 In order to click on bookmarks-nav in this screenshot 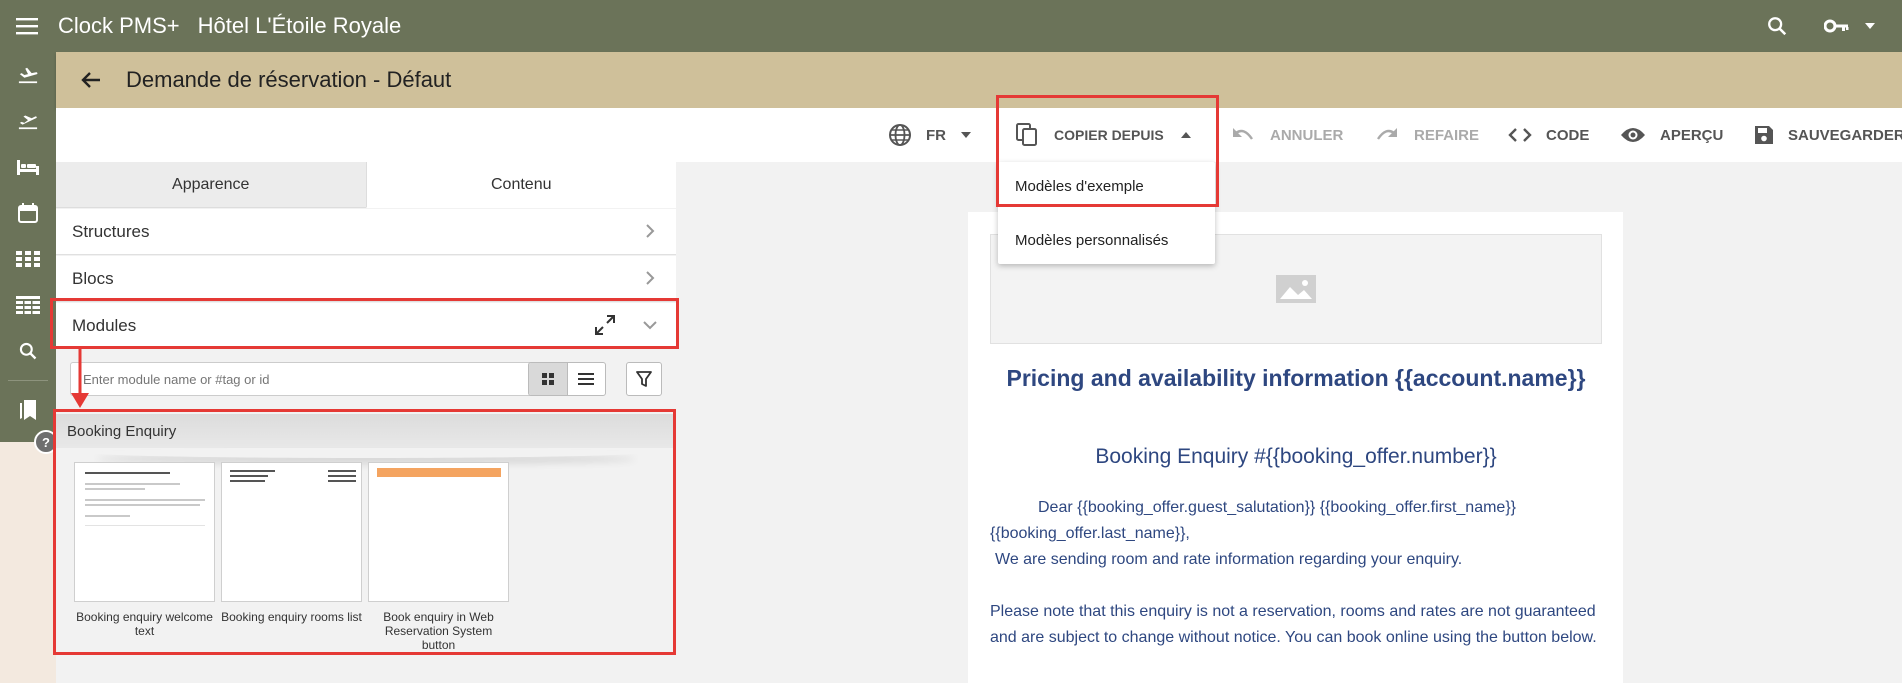, I will do `click(28, 410)`.